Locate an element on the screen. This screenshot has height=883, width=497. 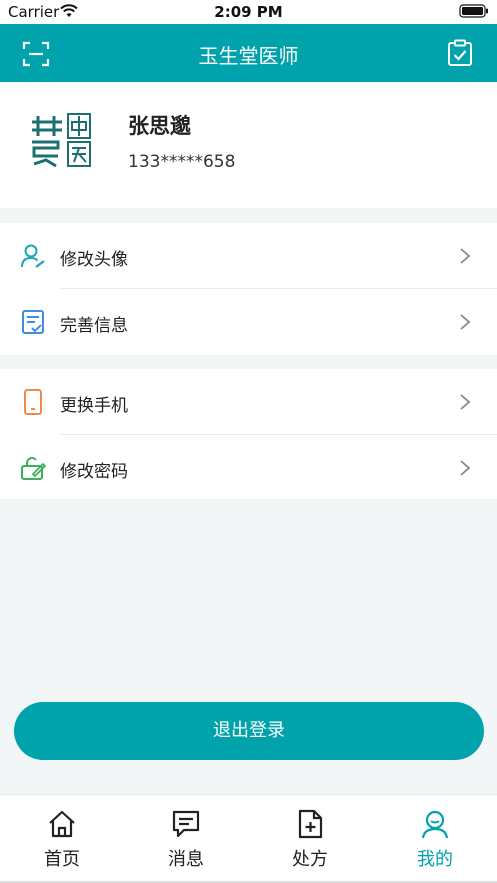
clinic-logo is located at coordinates (60, 141).